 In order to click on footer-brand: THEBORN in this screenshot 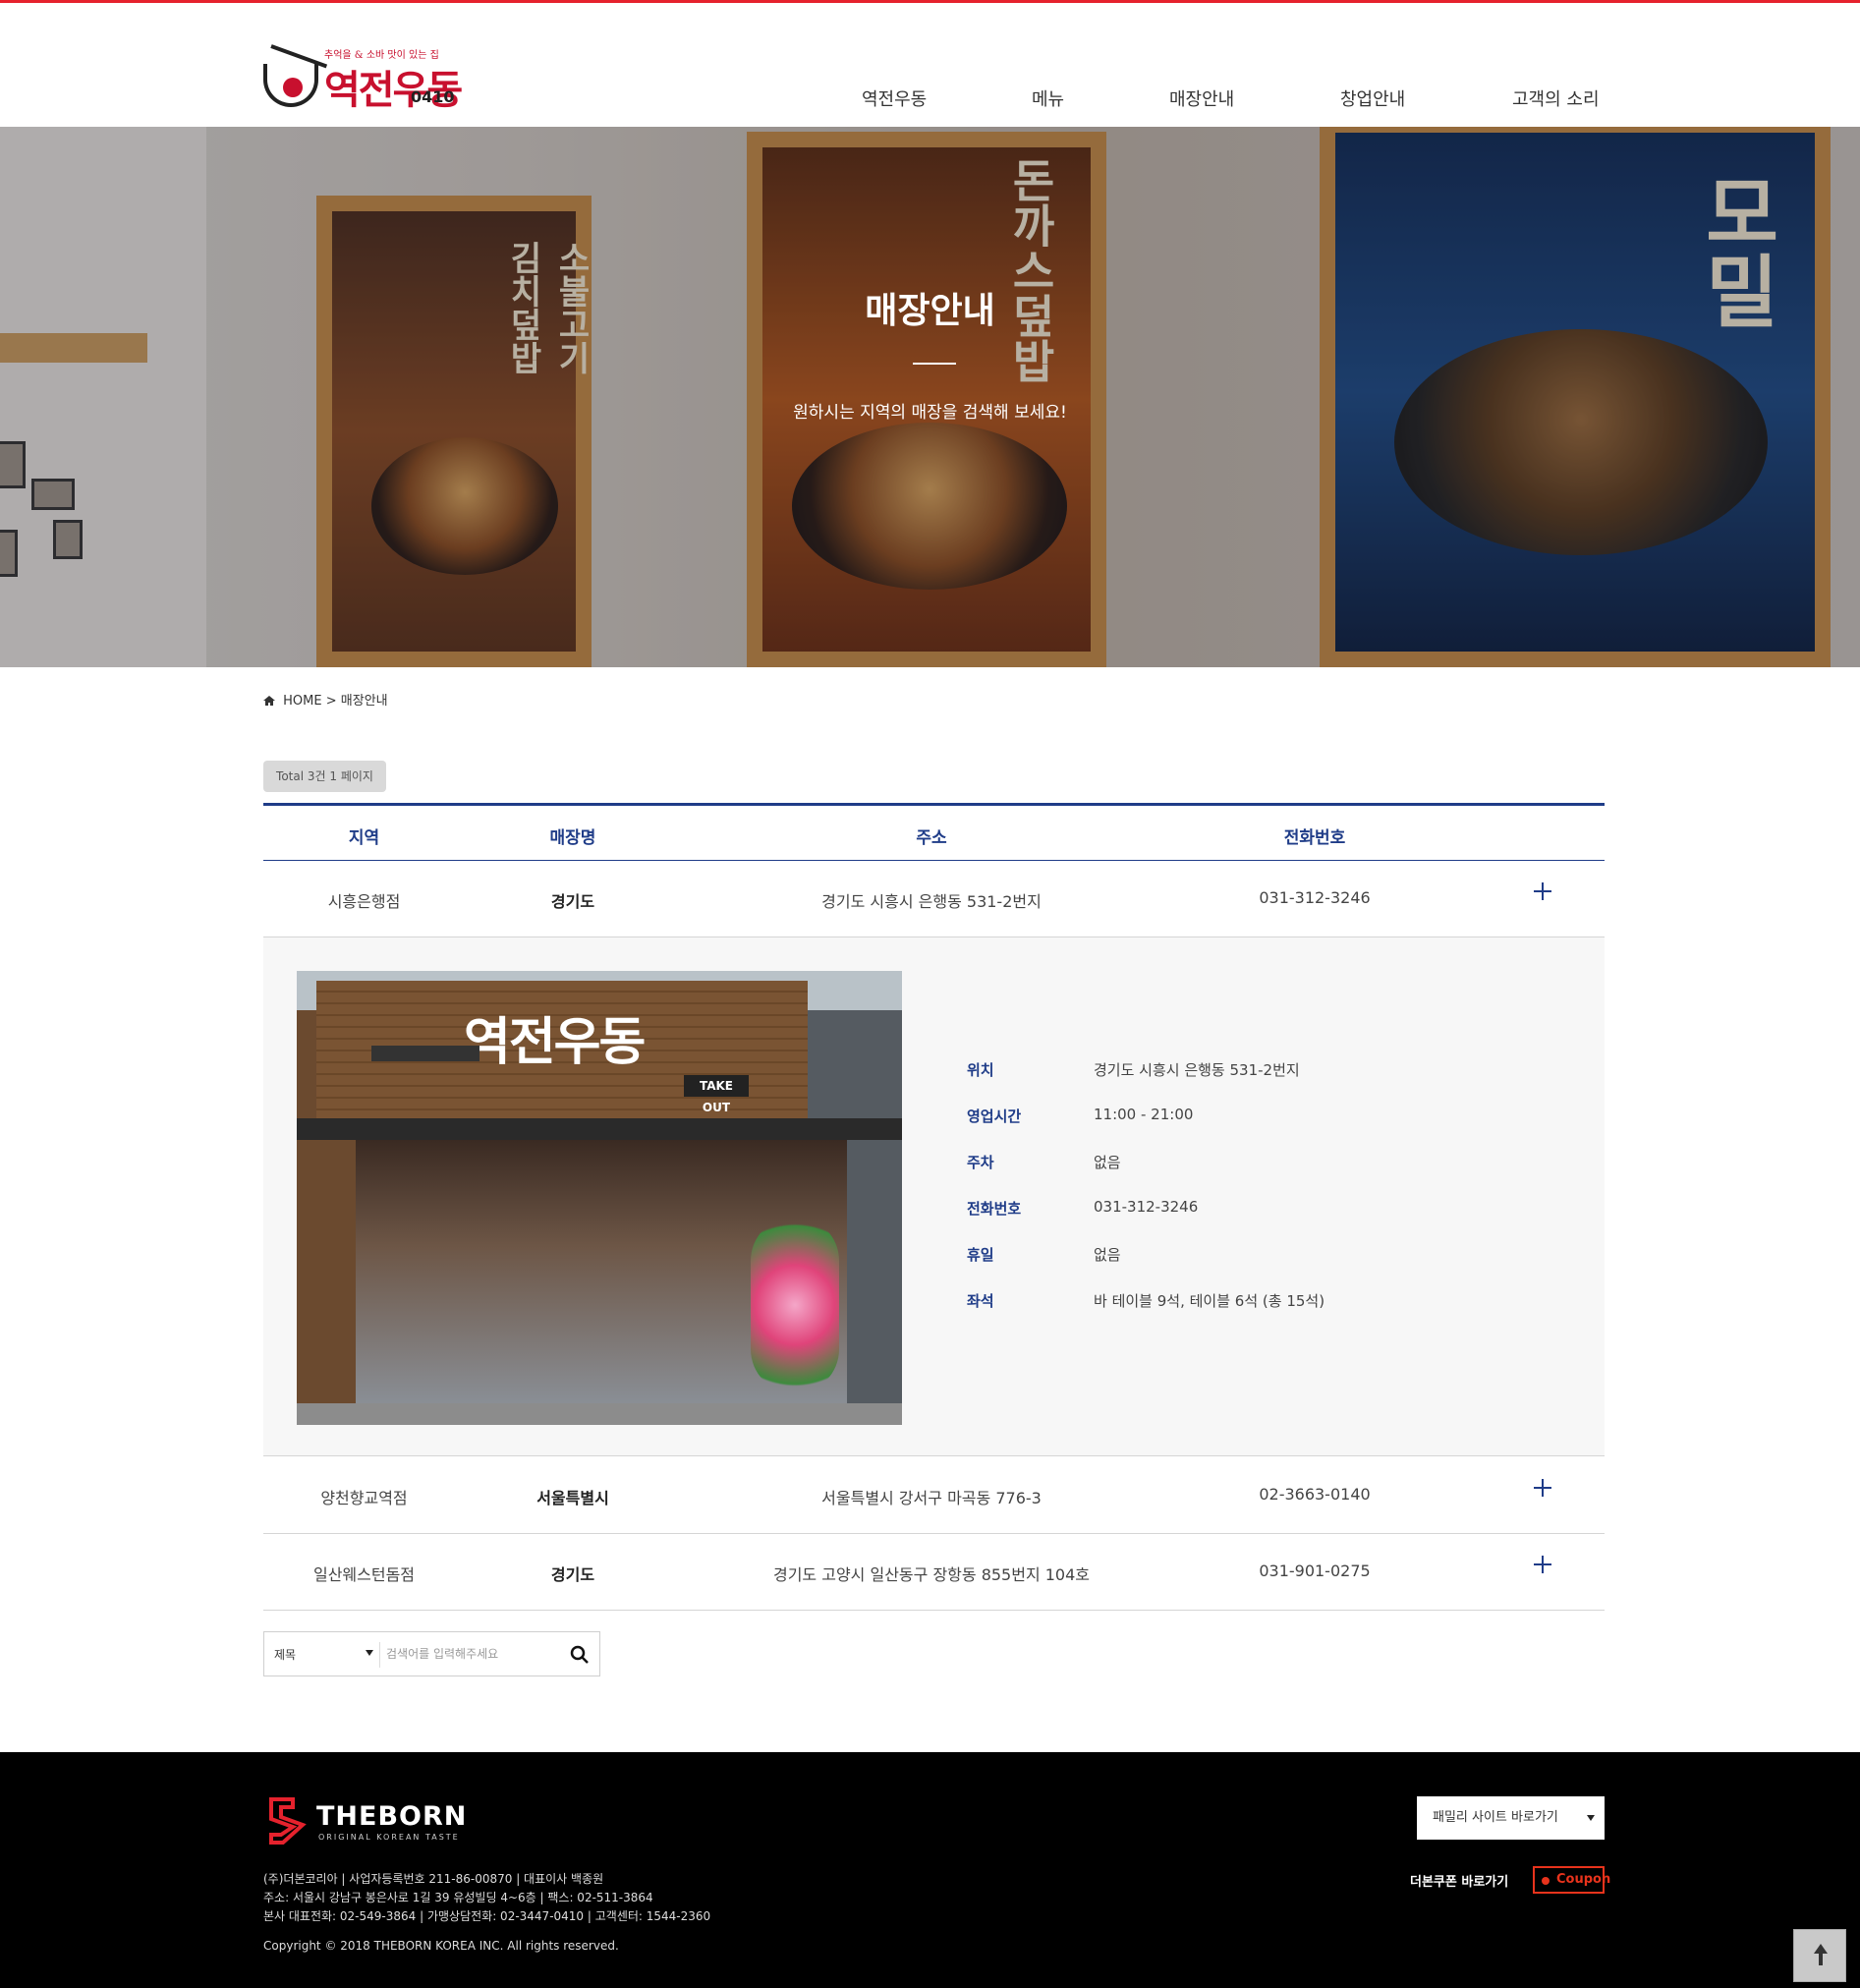, I will do `click(392, 1816)`.